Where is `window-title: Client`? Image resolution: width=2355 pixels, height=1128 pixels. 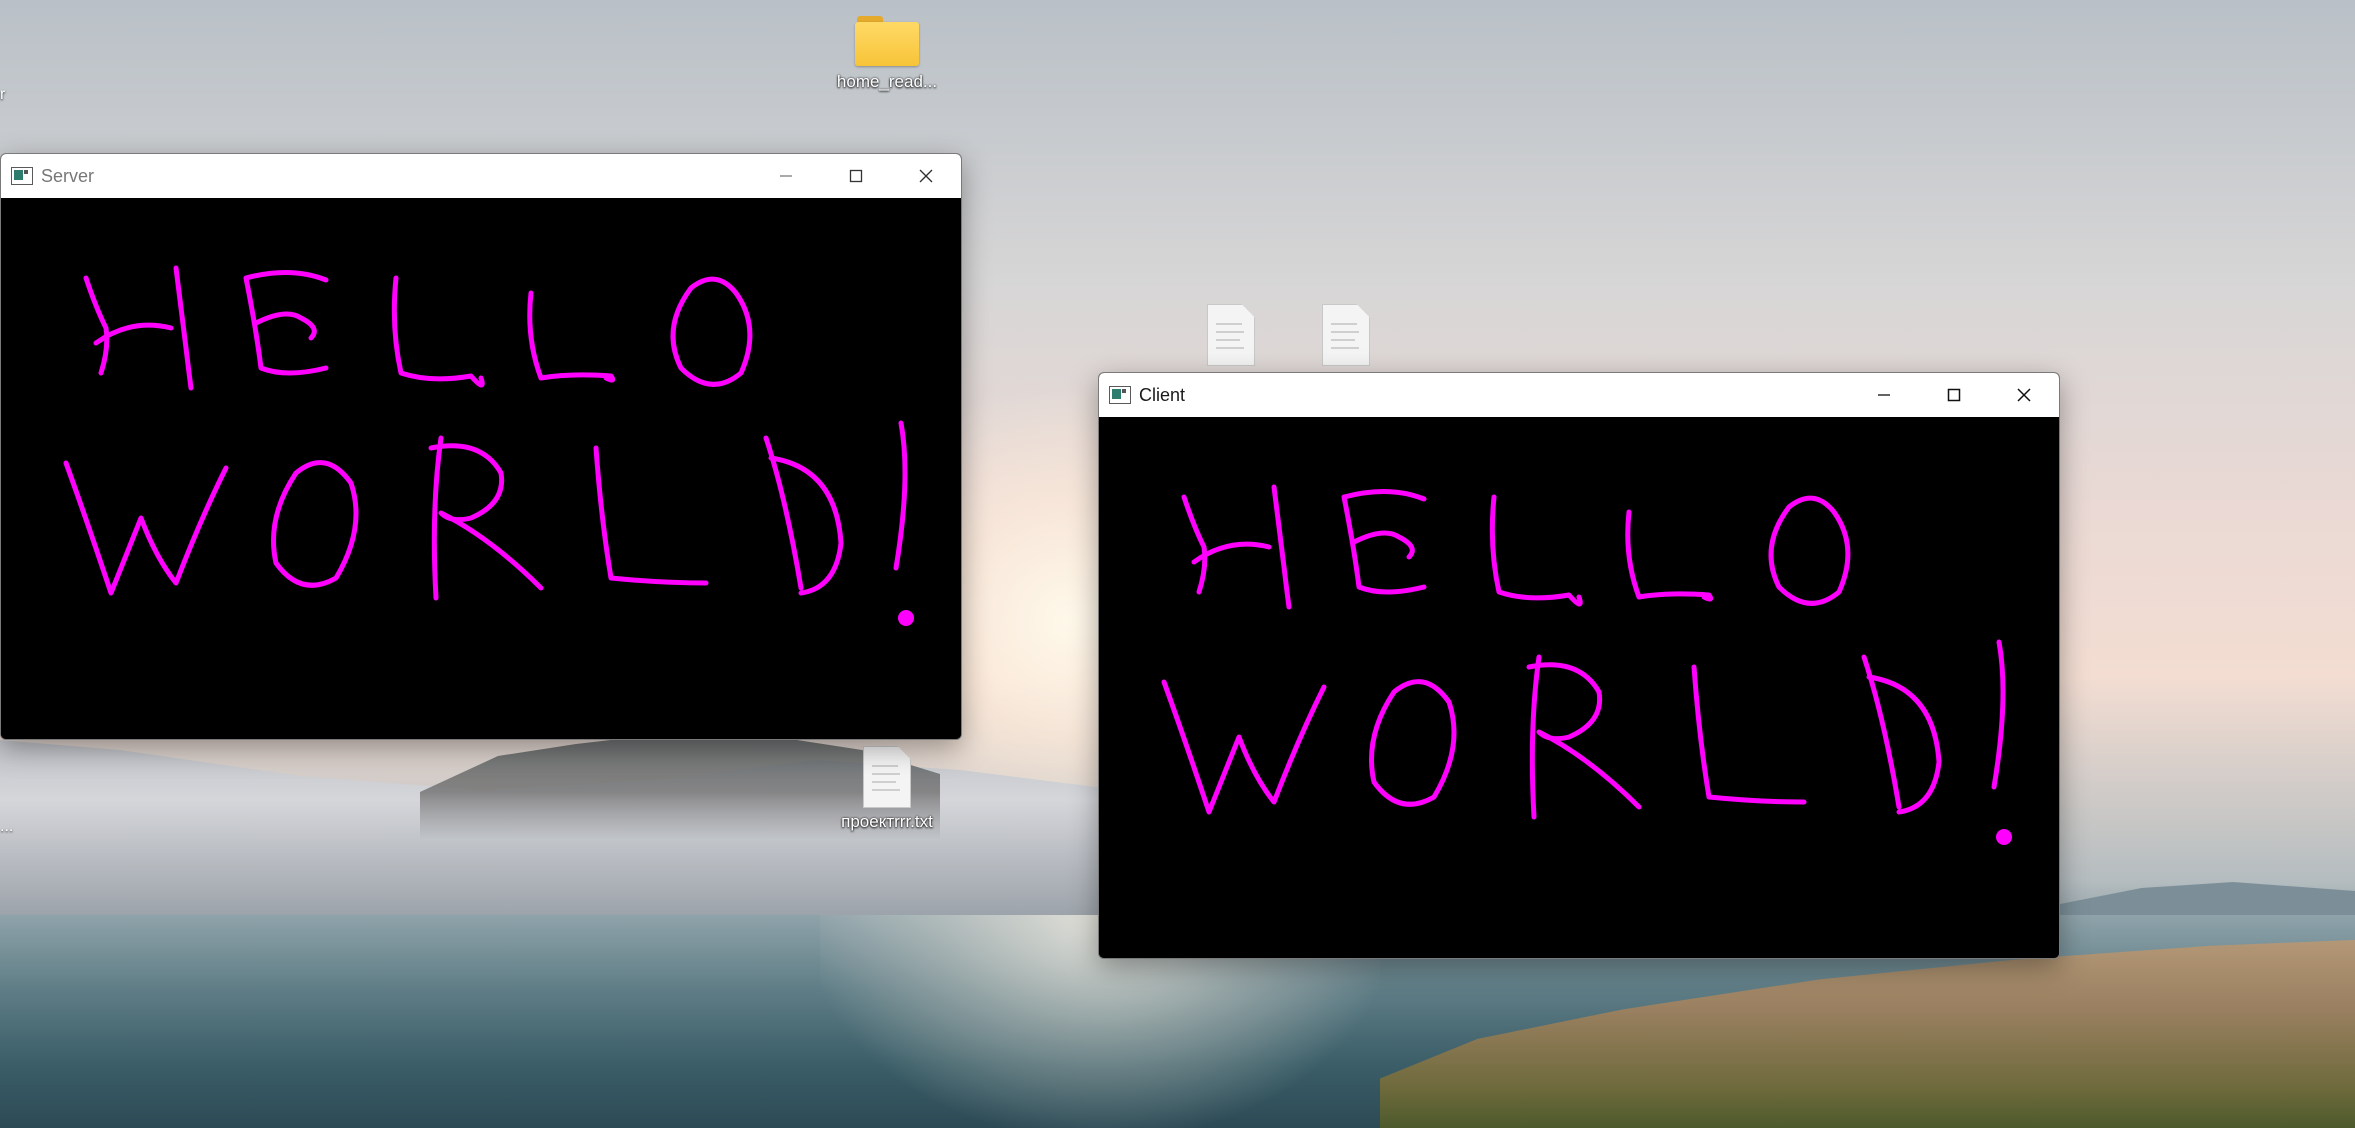
window-title: Client is located at coordinates (1162, 394).